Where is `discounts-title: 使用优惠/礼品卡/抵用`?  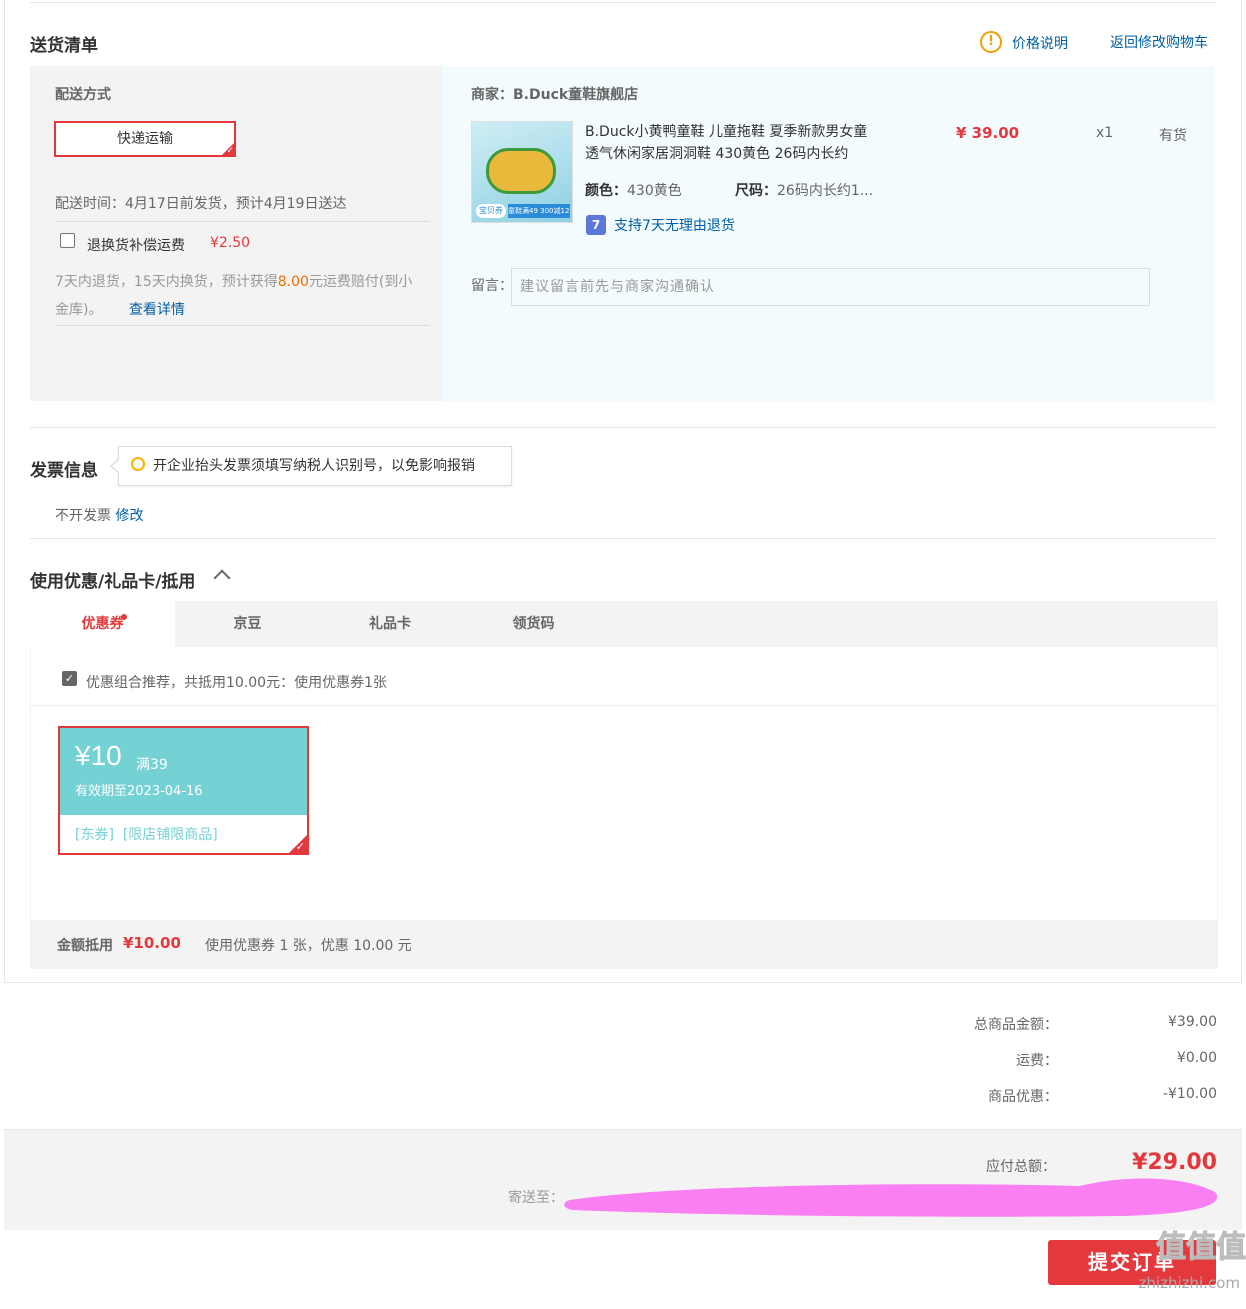
discounts-title: 使用优惠/礼品卡/抵用 is located at coordinates (112, 579).